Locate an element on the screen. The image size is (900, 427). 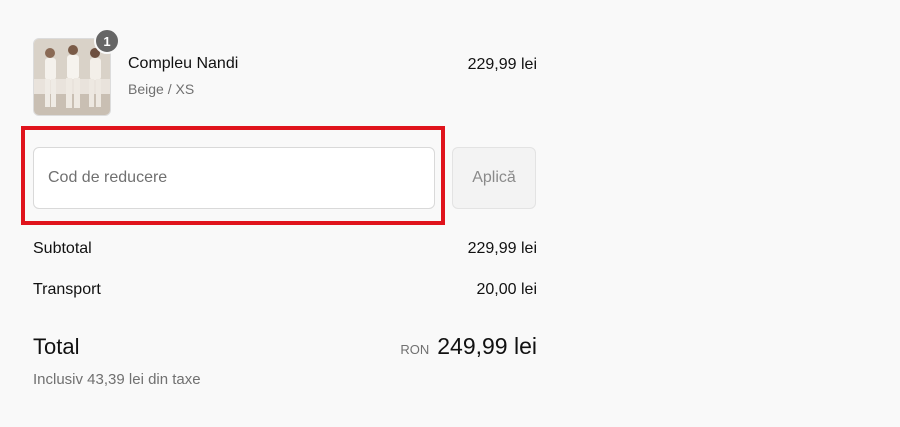
product-variant: Beige / XS is located at coordinates (161, 89).